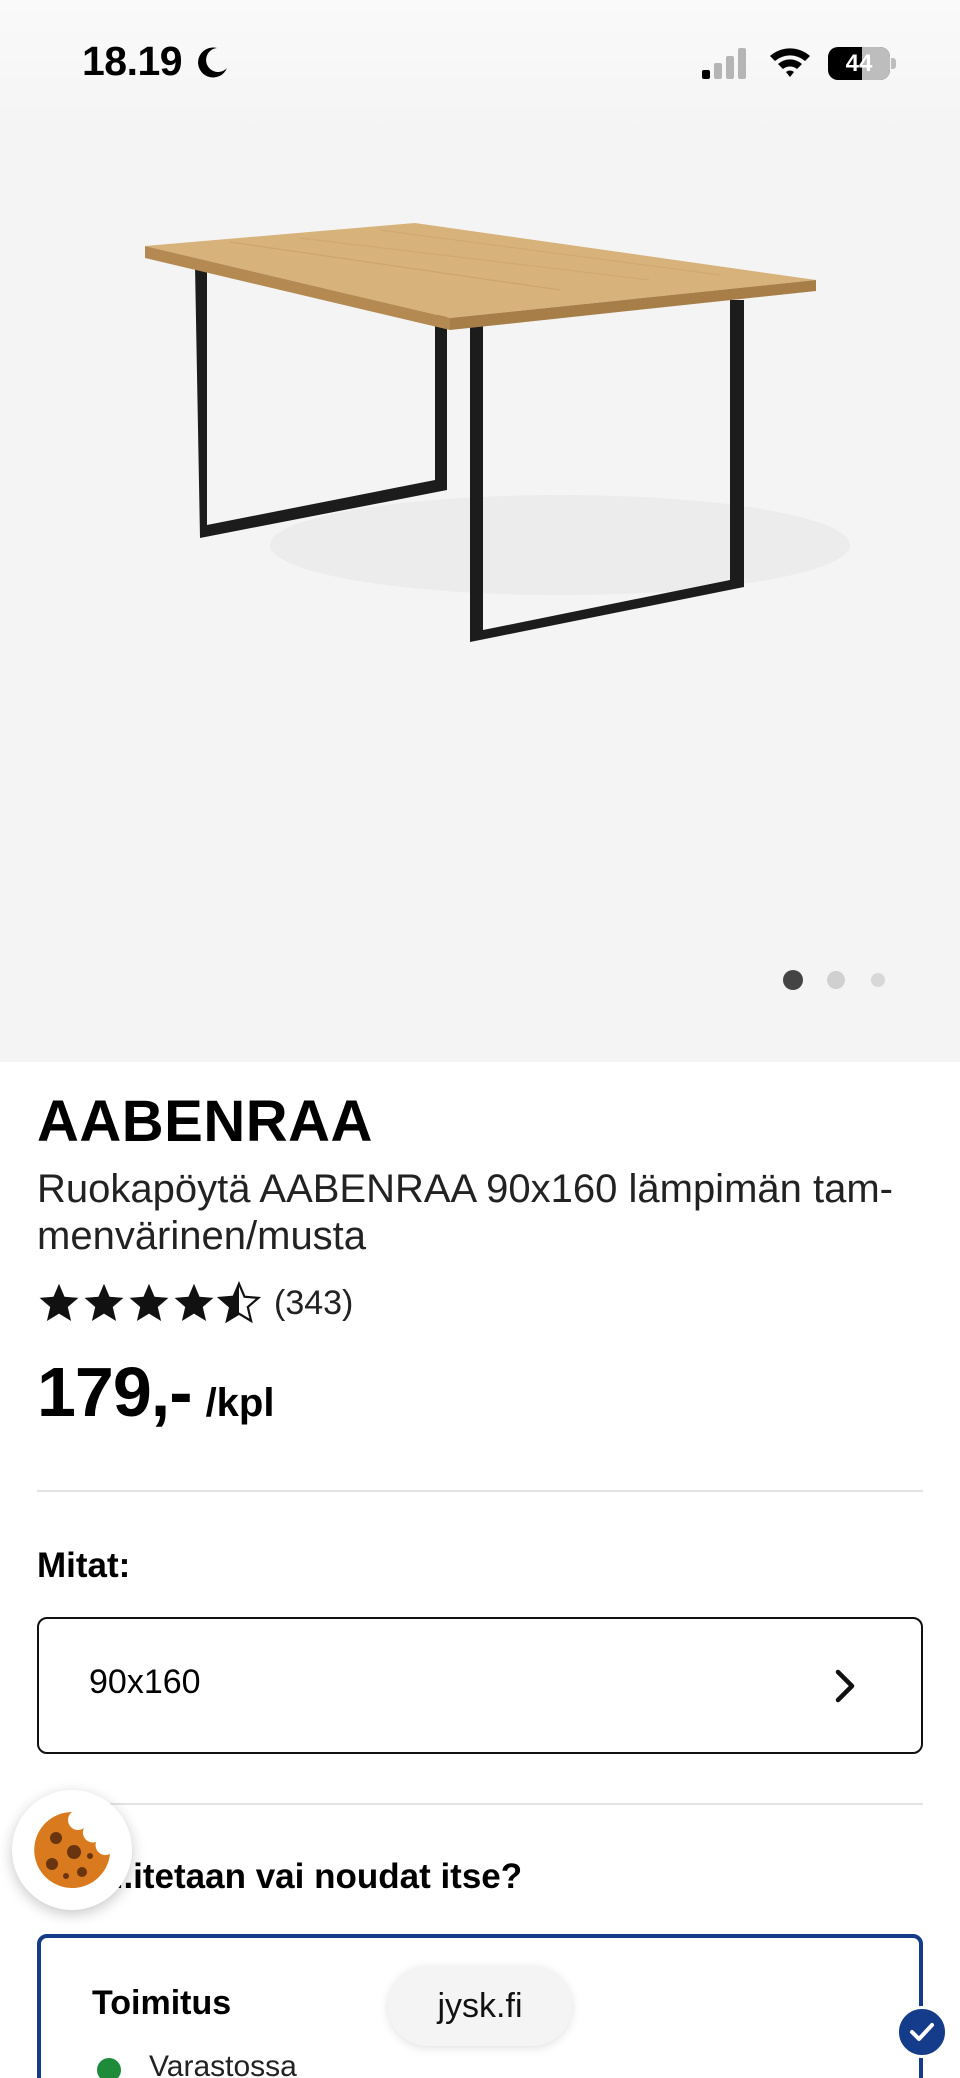 Image resolution: width=960 pixels, height=2078 pixels. I want to click on in-stock-indicator, so click(109, 2068).